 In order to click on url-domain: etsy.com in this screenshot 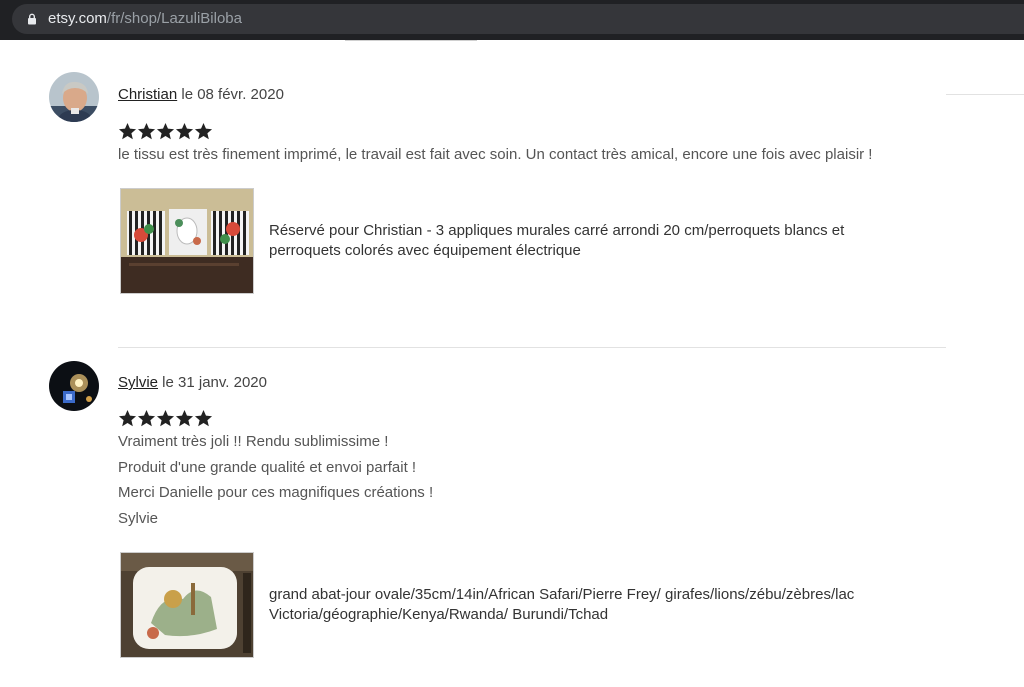, I will do `click(77, 18)`.